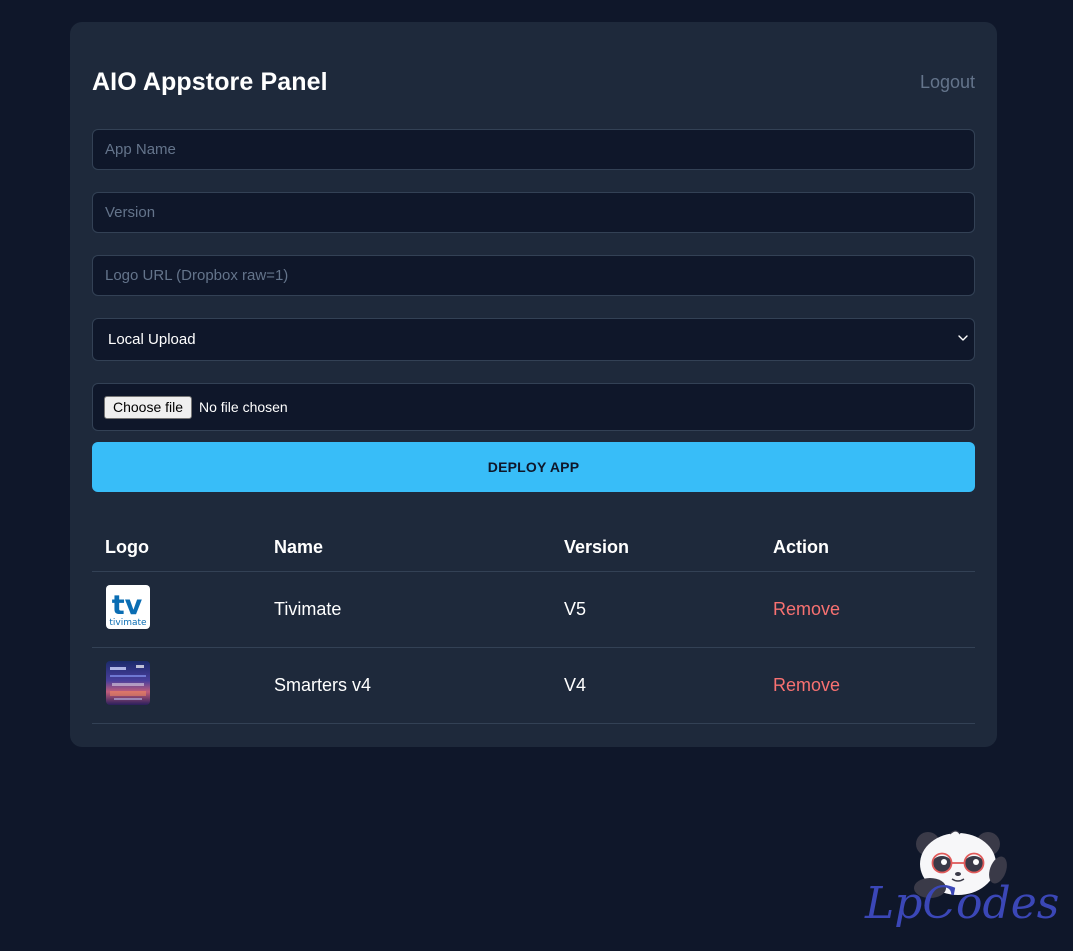  What do you see at coordinates (533, 548) in the screenshot?
I see `table-header: Logo Name Version Action` at bounding box center [533, 548].